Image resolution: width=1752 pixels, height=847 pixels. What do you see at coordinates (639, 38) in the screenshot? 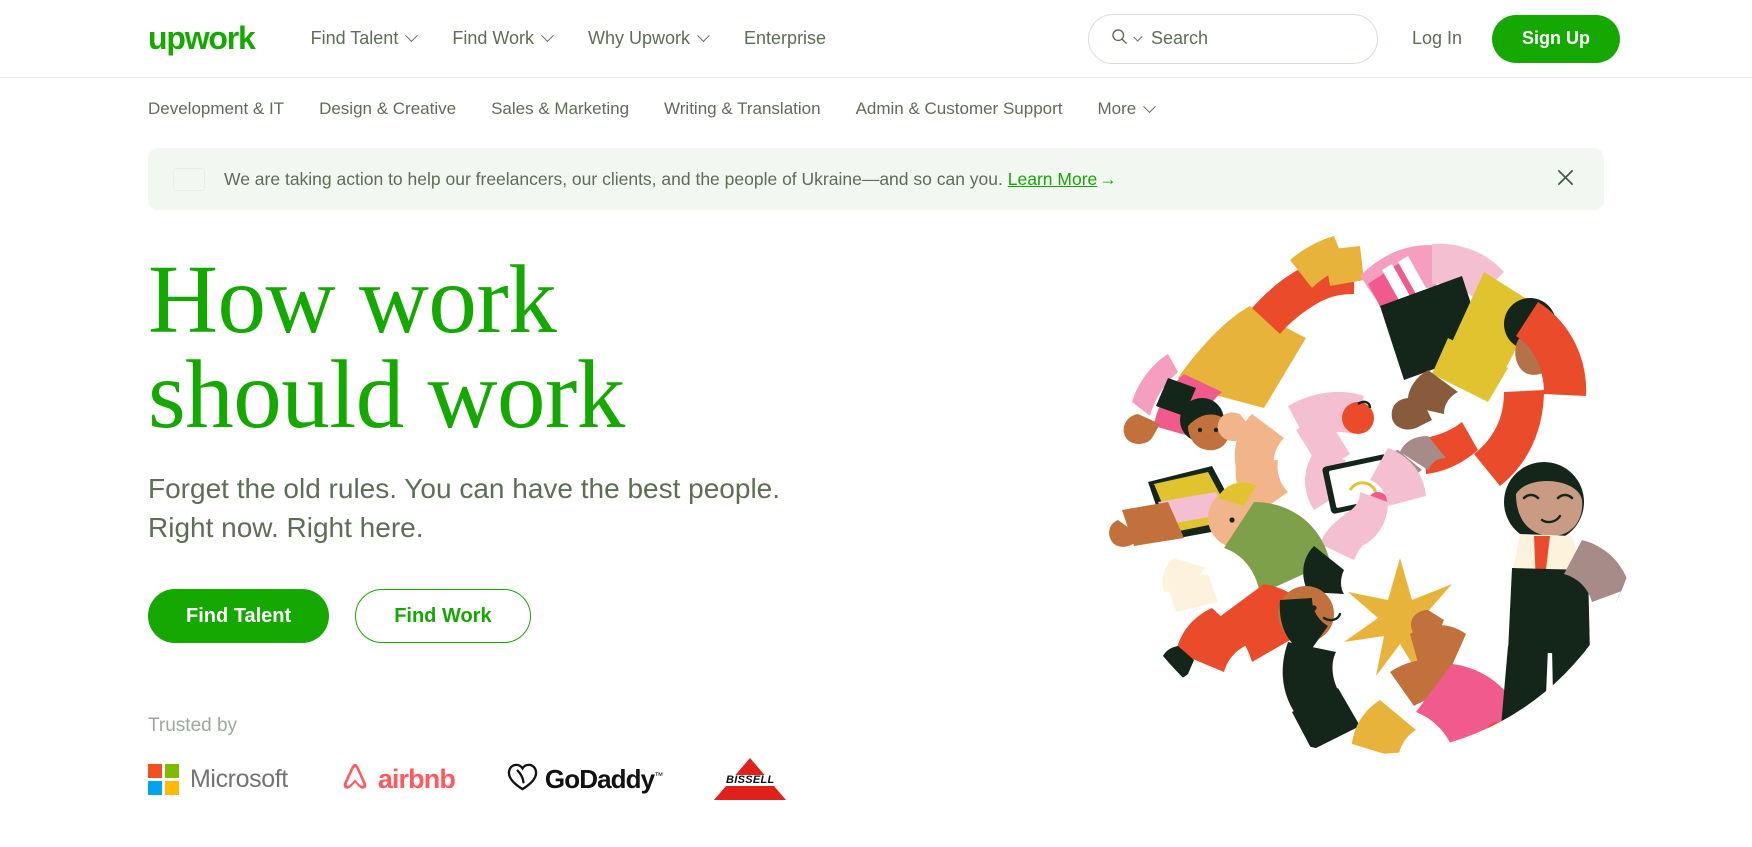
I see `nav-label: Why Upwork` at bounding box center [639, 38].